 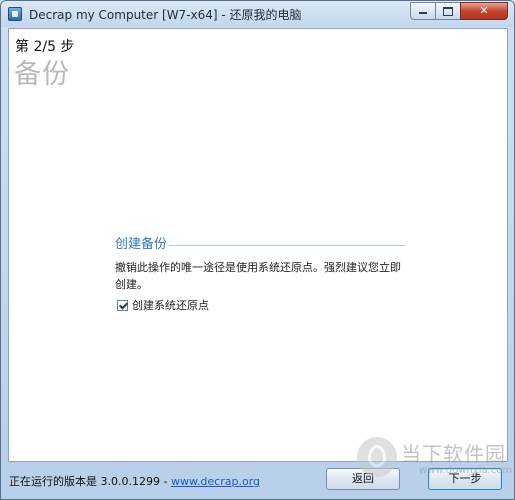 What do you see at coordinates (287, 245) in the screenshot?
I see `section-divider` at bounding box center [287, 245].